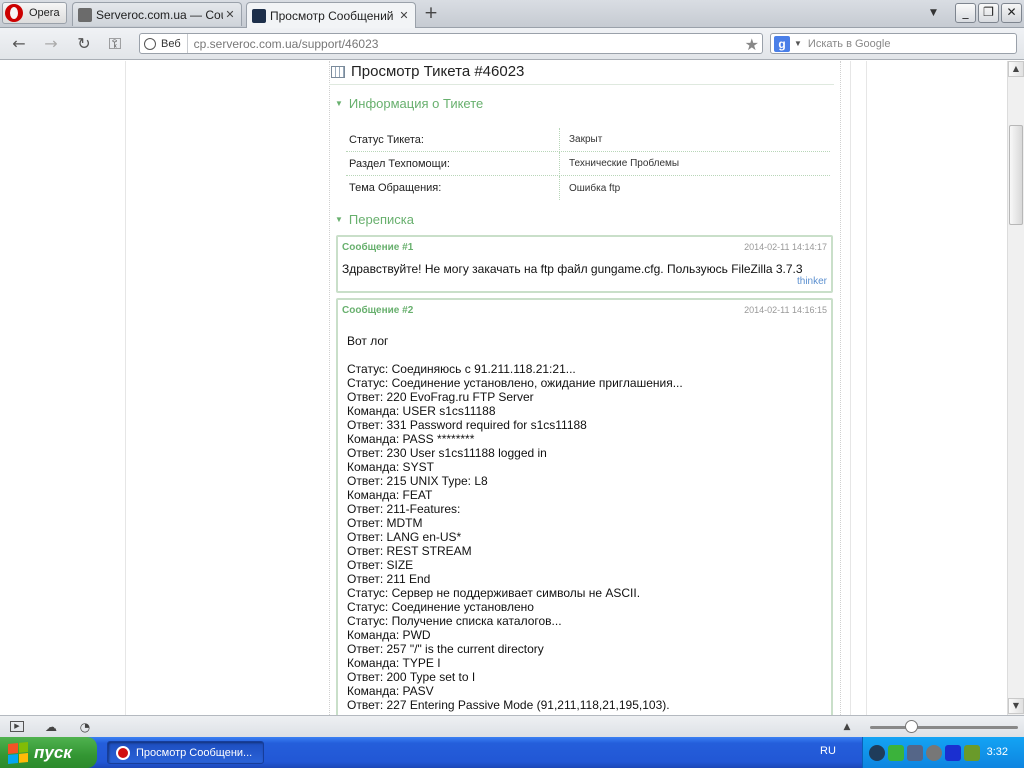 The width and height of the screenshot is (1024, 768). I want to click on cloud-icon: ☁, so click(51, 727).